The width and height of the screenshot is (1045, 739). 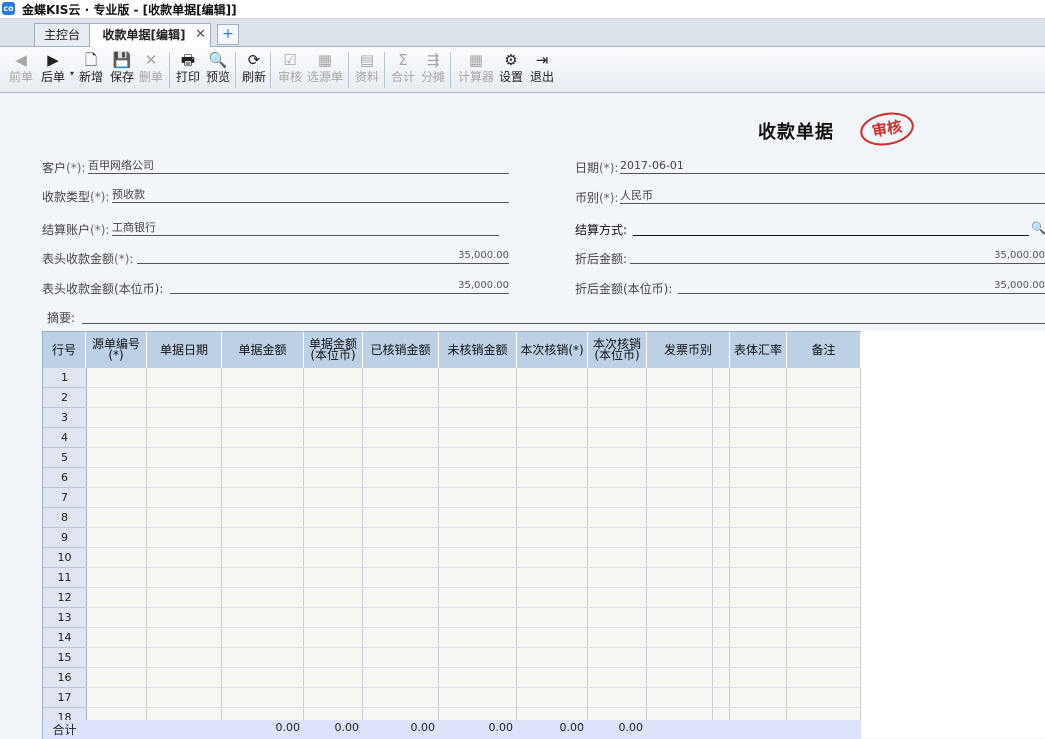 What do you see at coordinates (65, 498) in the screenshot?
I see `grid-row-number: 7` at bounding box center [65, 498].